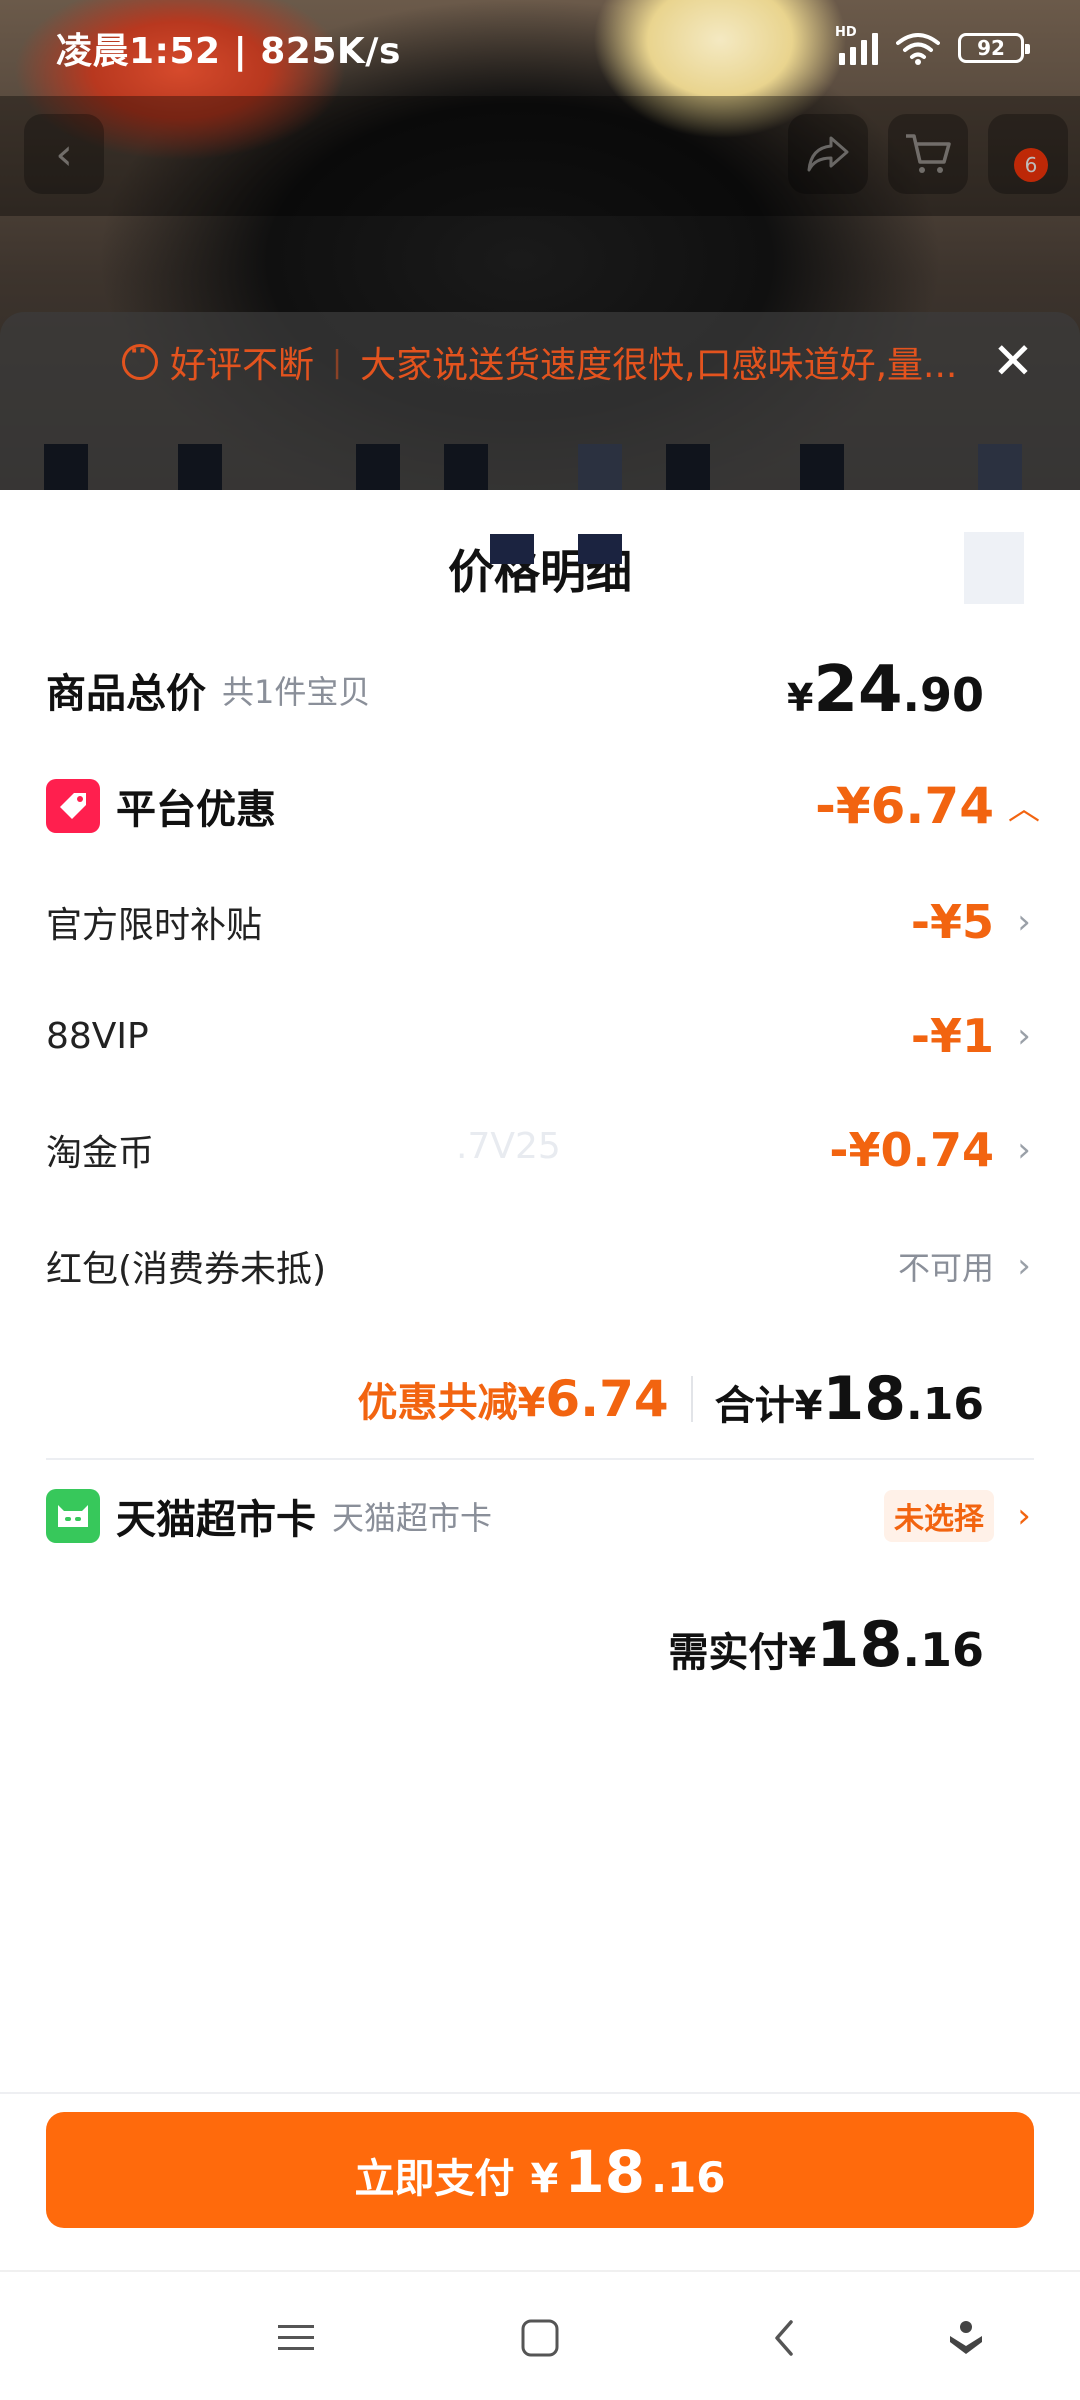 This screenshot has width=1080, height=2400. Describe the element at coordinates (1013, 361) in the screenshot. I see `close-icon: ✕` at that location.